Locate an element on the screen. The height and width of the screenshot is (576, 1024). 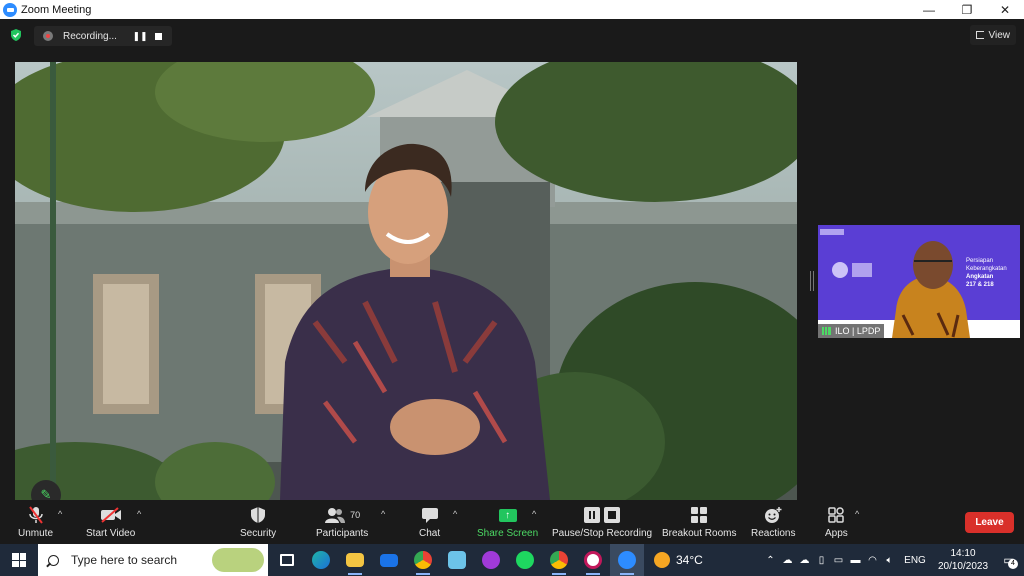
video-options-chevron-icon: ^ is located at coordinates (139, 514).